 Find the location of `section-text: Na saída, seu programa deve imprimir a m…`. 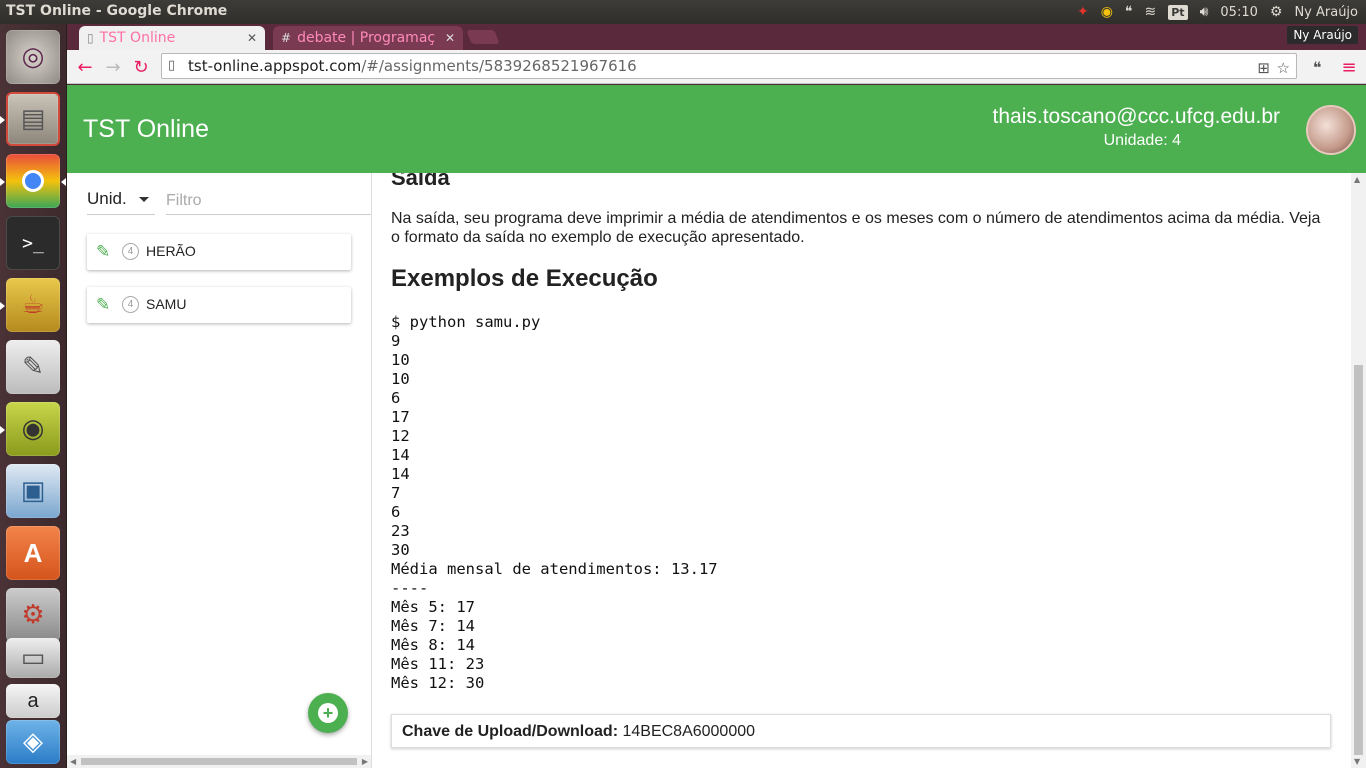

section-text: Na saída, seu programa deve imprimir a m… is located at coordinates (856, 228).